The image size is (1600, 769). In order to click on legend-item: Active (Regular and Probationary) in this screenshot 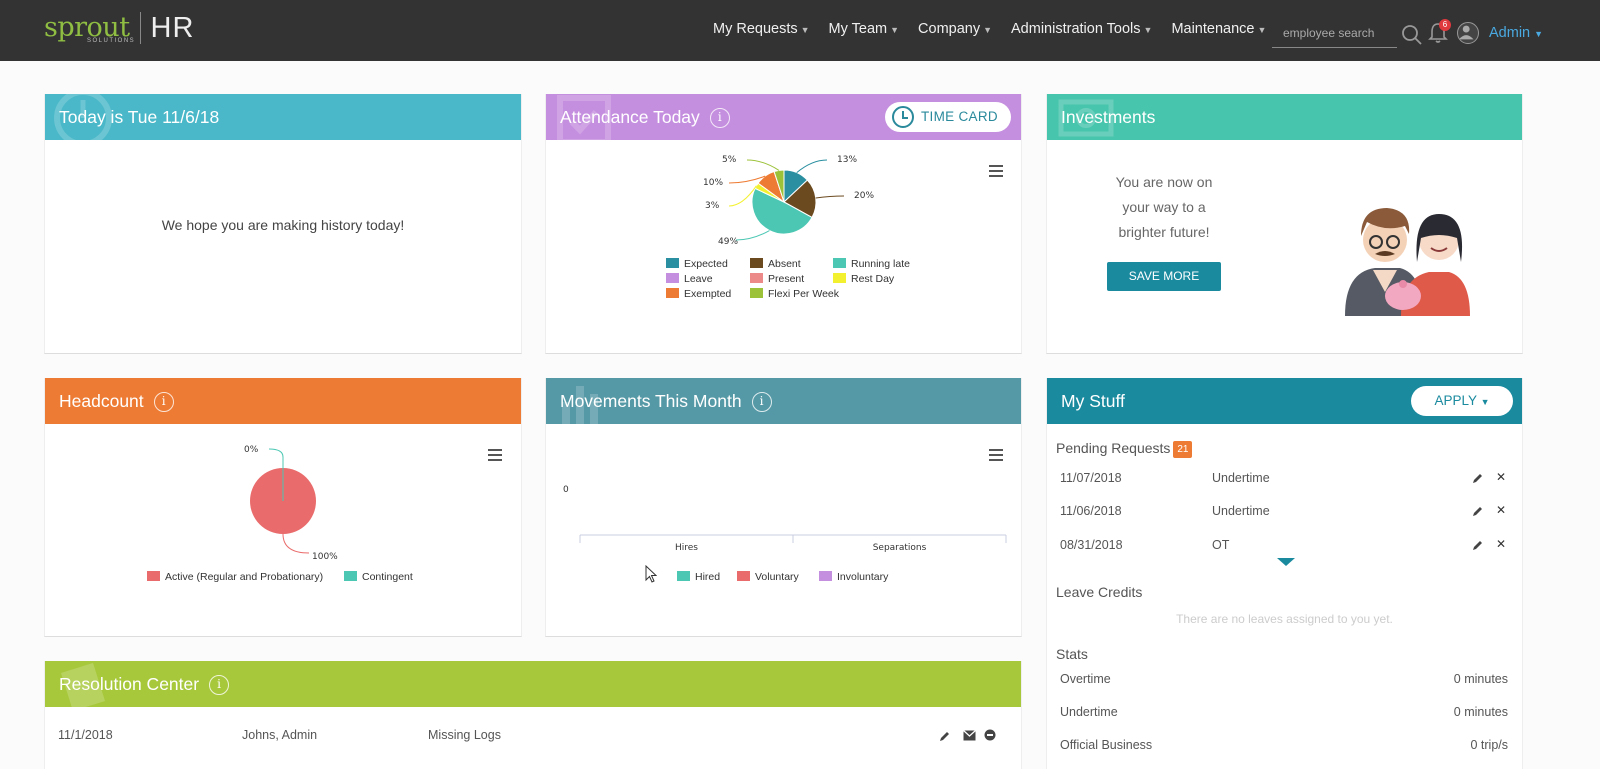, I will do `click(235, 577)`.